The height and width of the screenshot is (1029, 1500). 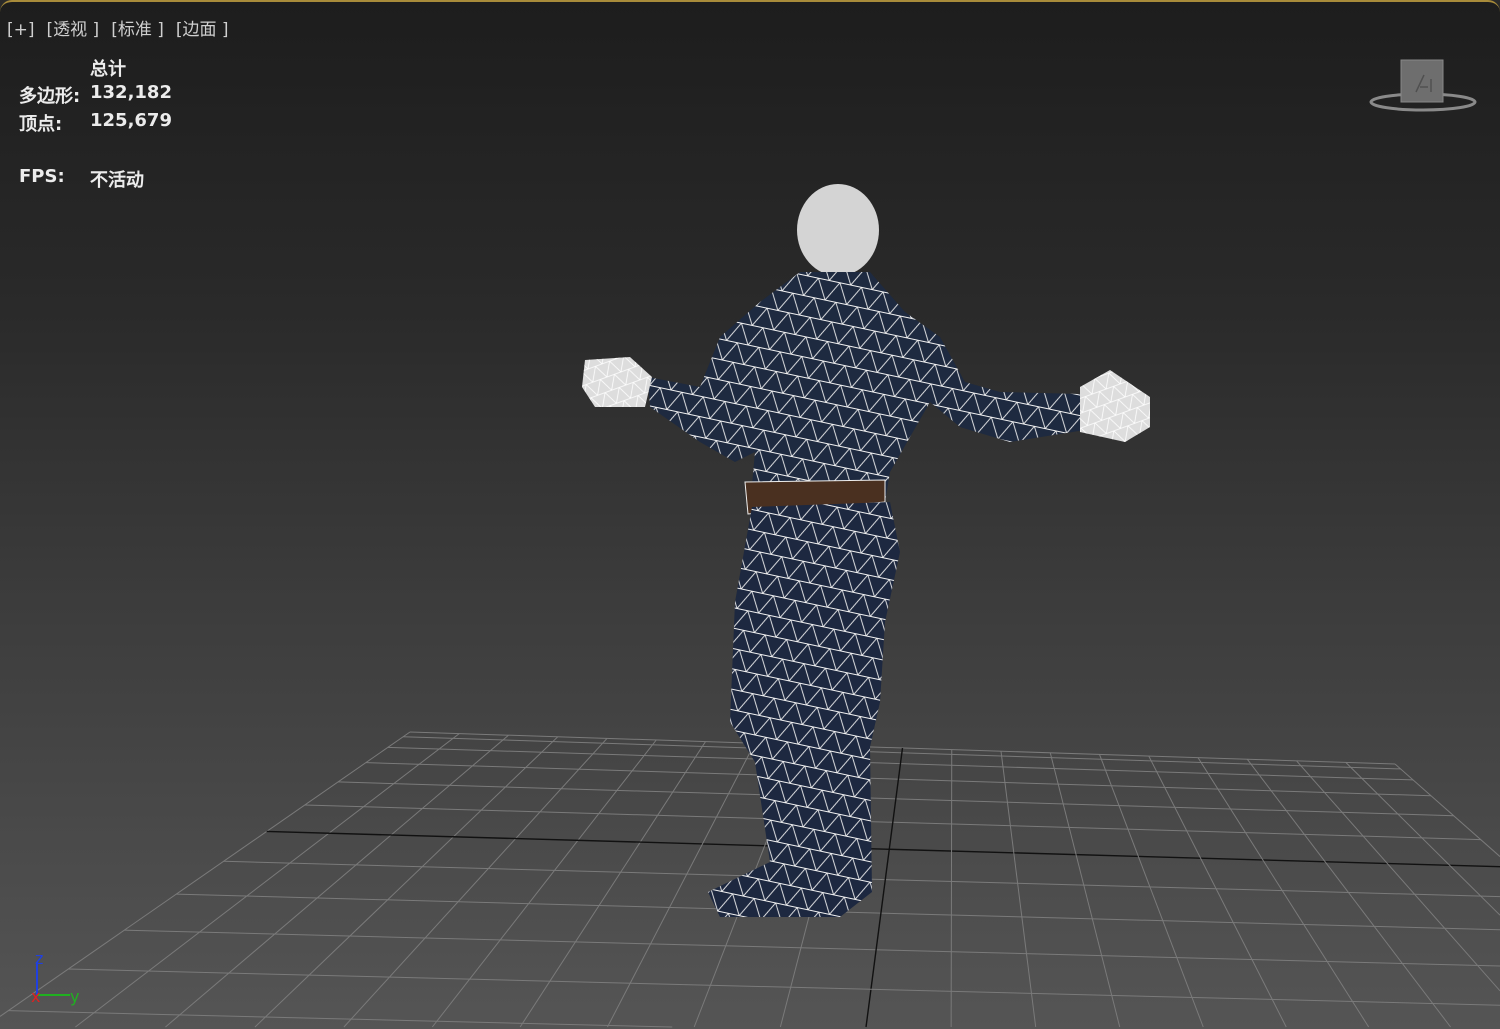 I want to click on vertices-label: 顶点:, so click(x=41, y=124).